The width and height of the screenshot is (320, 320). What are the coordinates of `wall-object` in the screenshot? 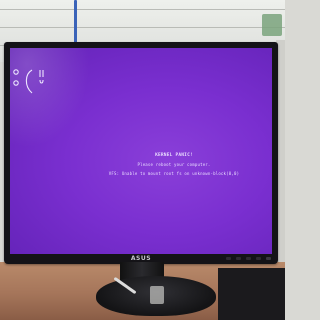 It's located at (272, 25).